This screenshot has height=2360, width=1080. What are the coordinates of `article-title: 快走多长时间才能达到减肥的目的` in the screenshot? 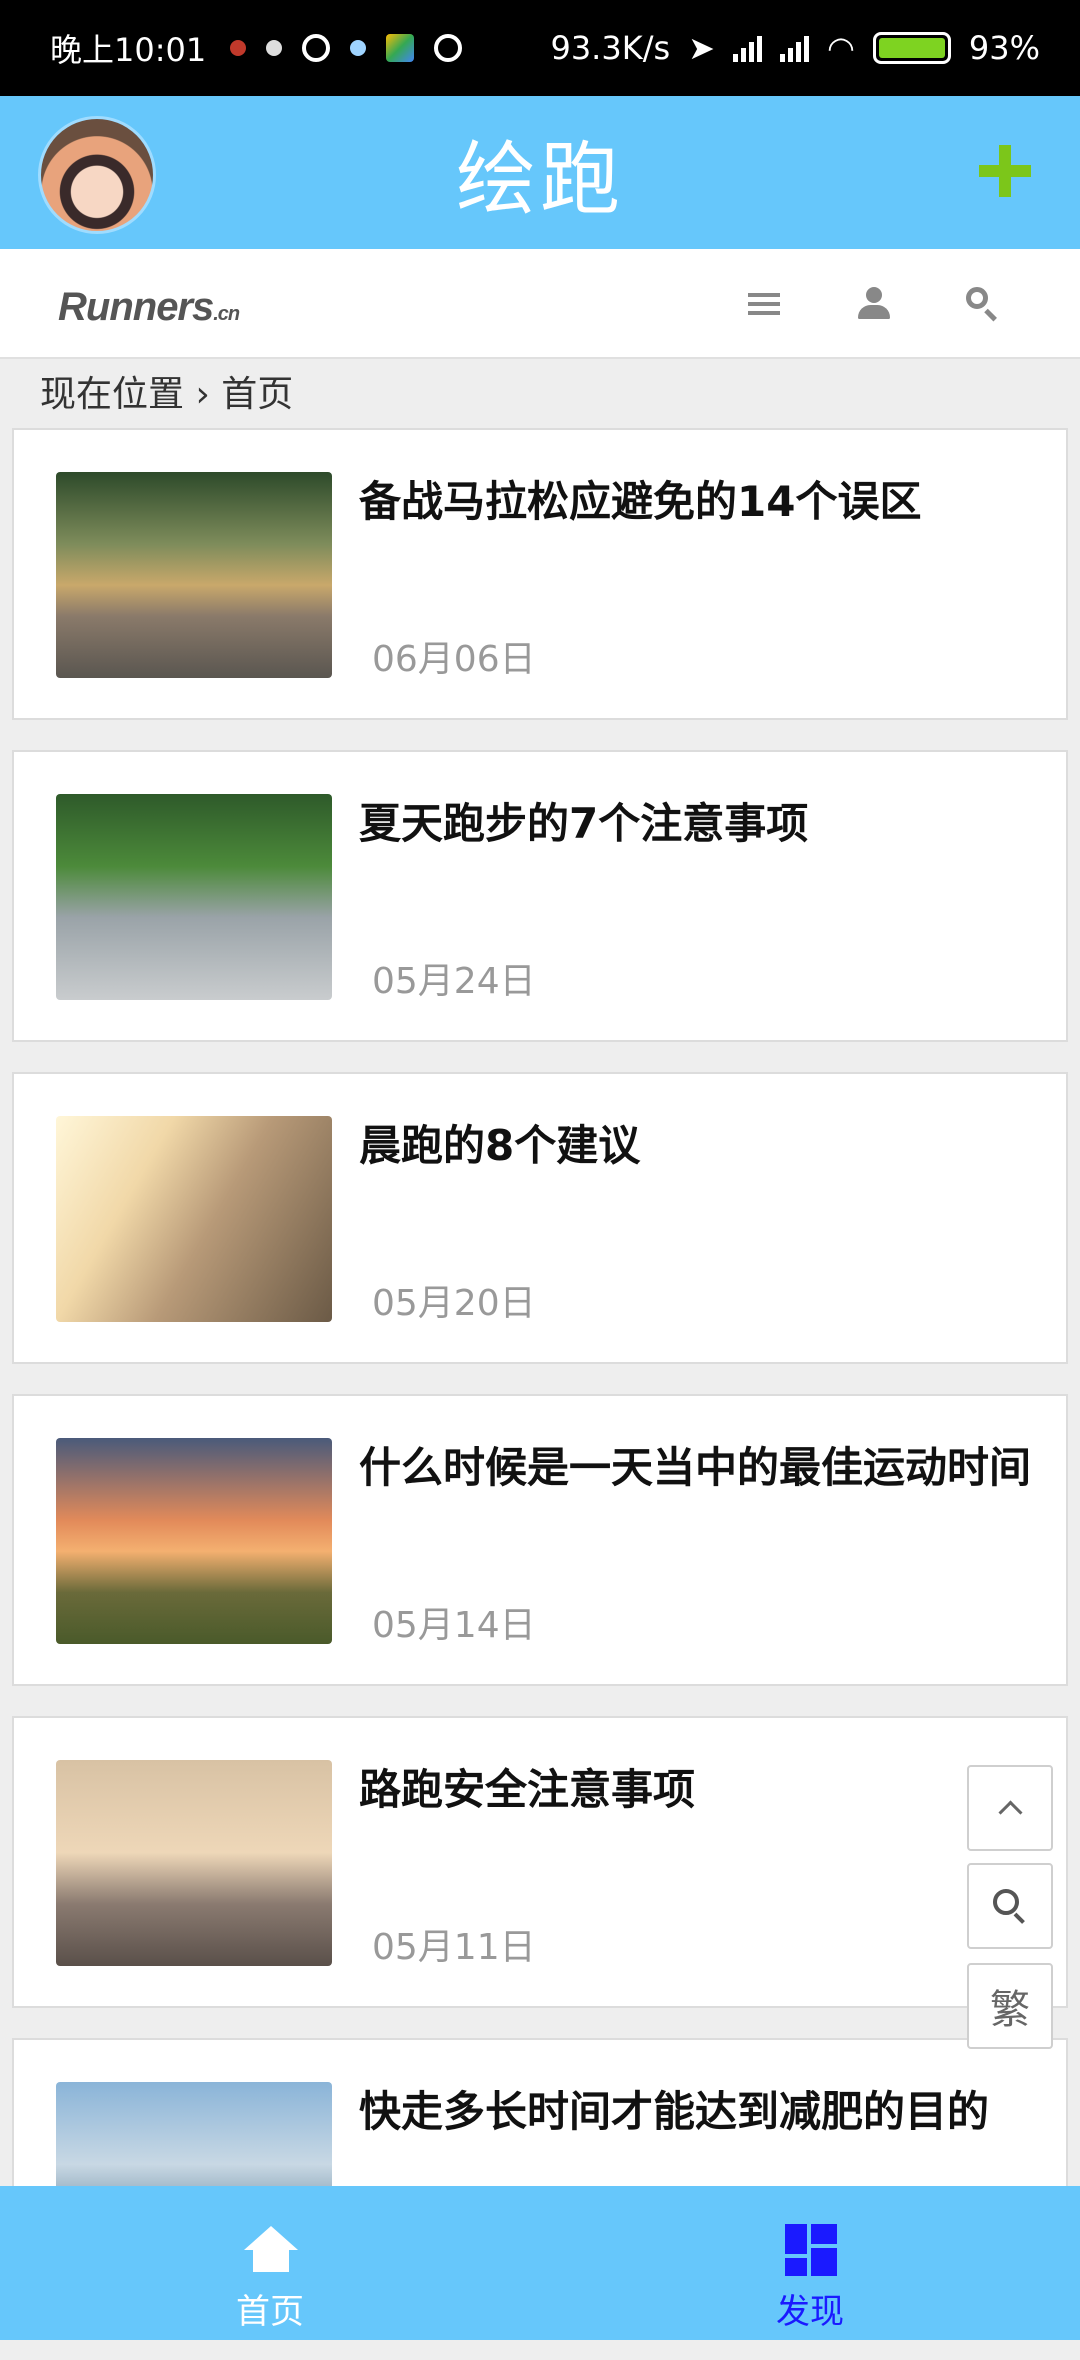 It's located at (704, 2112).